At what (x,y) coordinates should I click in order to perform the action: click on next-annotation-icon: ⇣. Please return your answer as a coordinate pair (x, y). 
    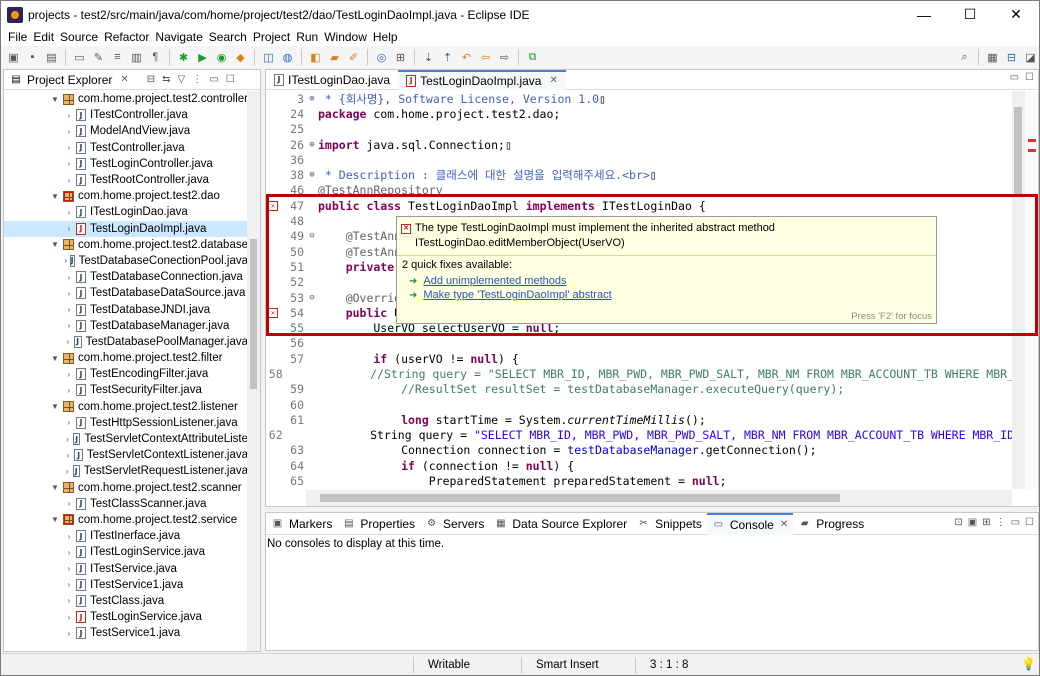
    Looking at the image, I should click on (428, 57).